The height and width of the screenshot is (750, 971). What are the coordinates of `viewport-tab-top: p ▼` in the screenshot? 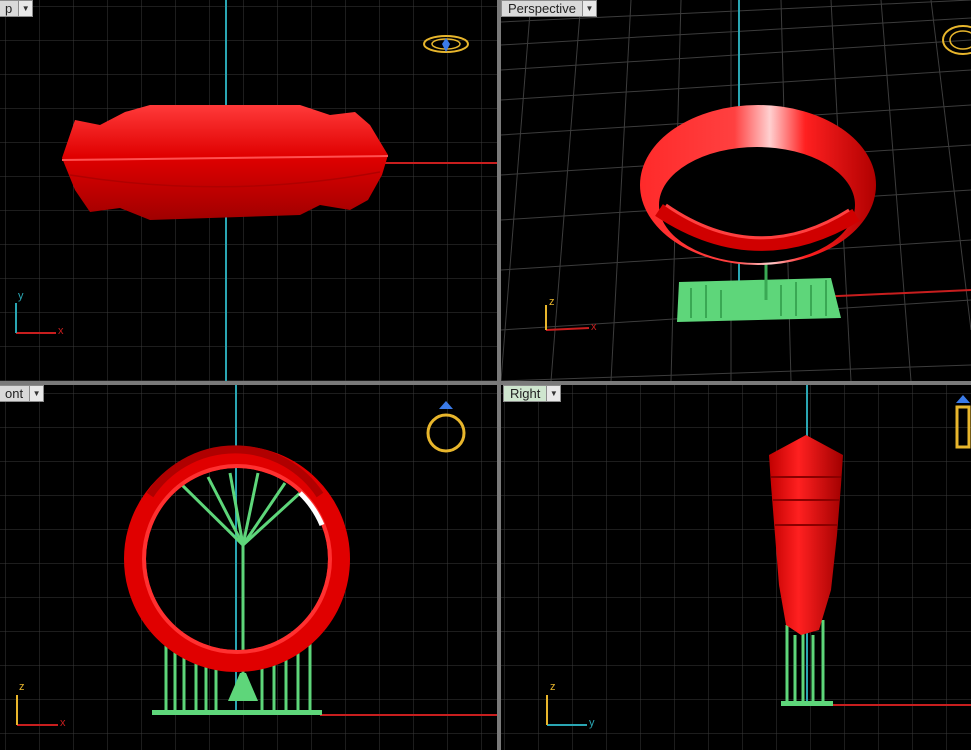 It's located at (17, 8).